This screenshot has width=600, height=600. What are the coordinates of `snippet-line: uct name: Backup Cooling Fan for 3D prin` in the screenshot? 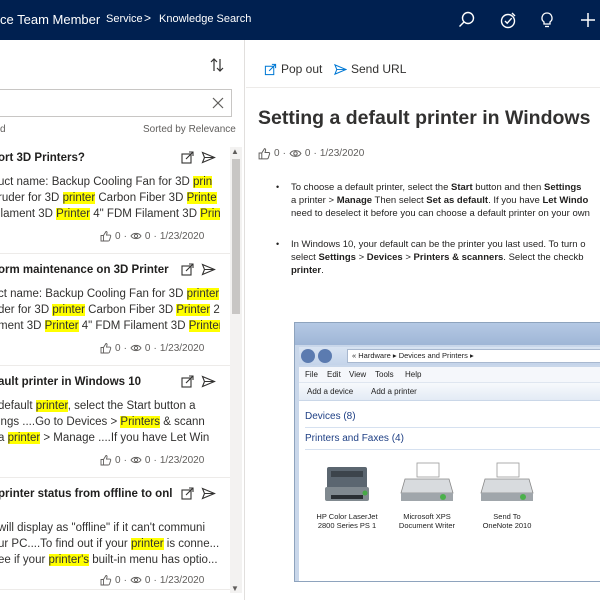 It's located at (110, 182).